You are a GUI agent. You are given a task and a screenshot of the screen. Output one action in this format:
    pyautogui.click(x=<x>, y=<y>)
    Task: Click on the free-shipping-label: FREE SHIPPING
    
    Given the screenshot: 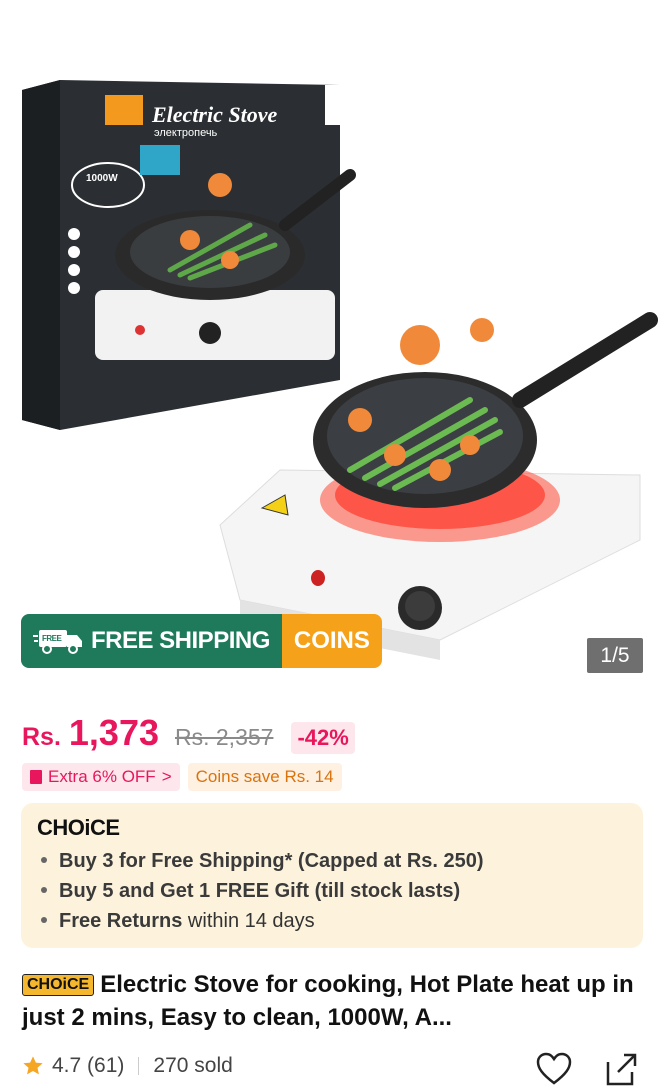 What is the action you would take?
    pyautogui.click(x=180, y=640)
    